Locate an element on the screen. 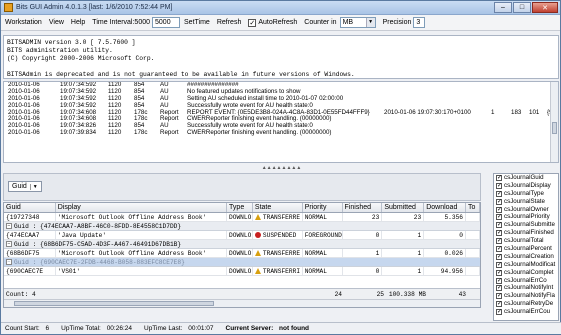 Image resolution: width=561 pixels, height=335 pixels. column-toggle: ✓ csJournalComplet is located at coordinates (526, 273).